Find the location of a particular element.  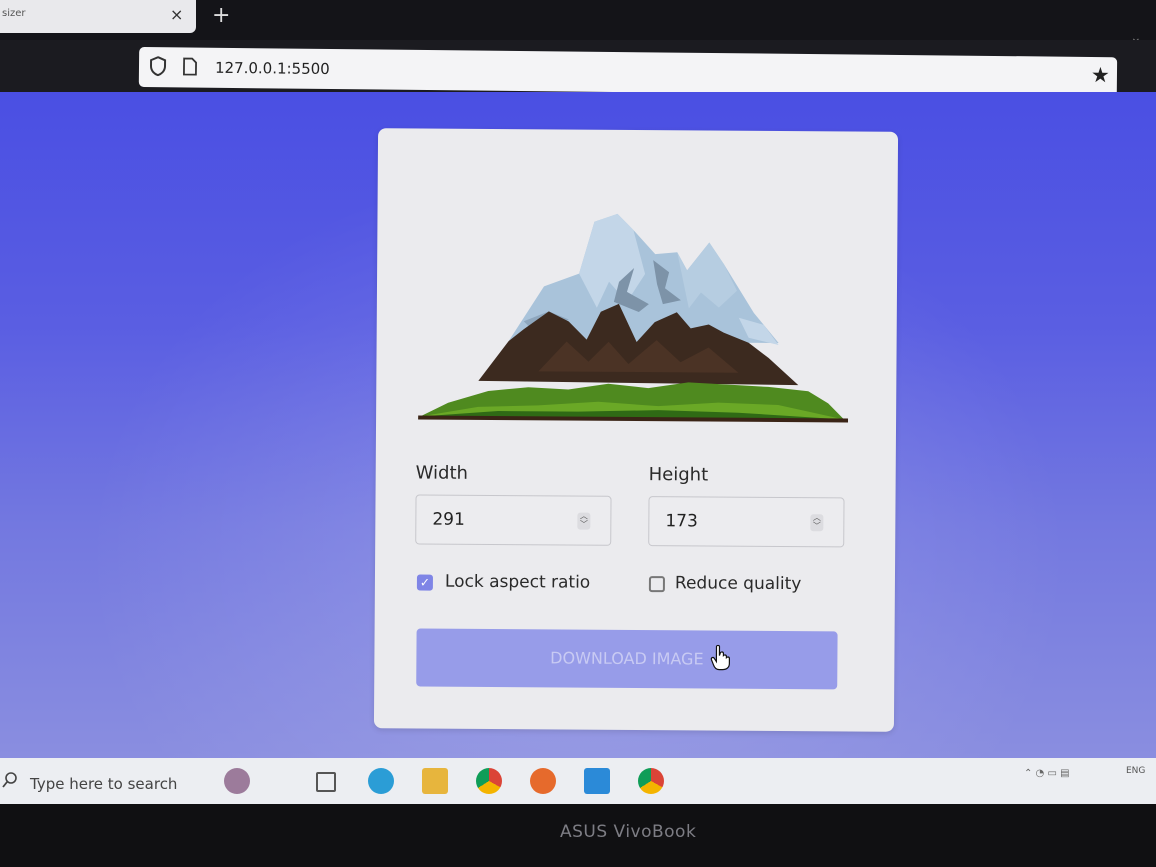

lock-aspect-checkbox: ✓ is located at coordinates (424, 582).